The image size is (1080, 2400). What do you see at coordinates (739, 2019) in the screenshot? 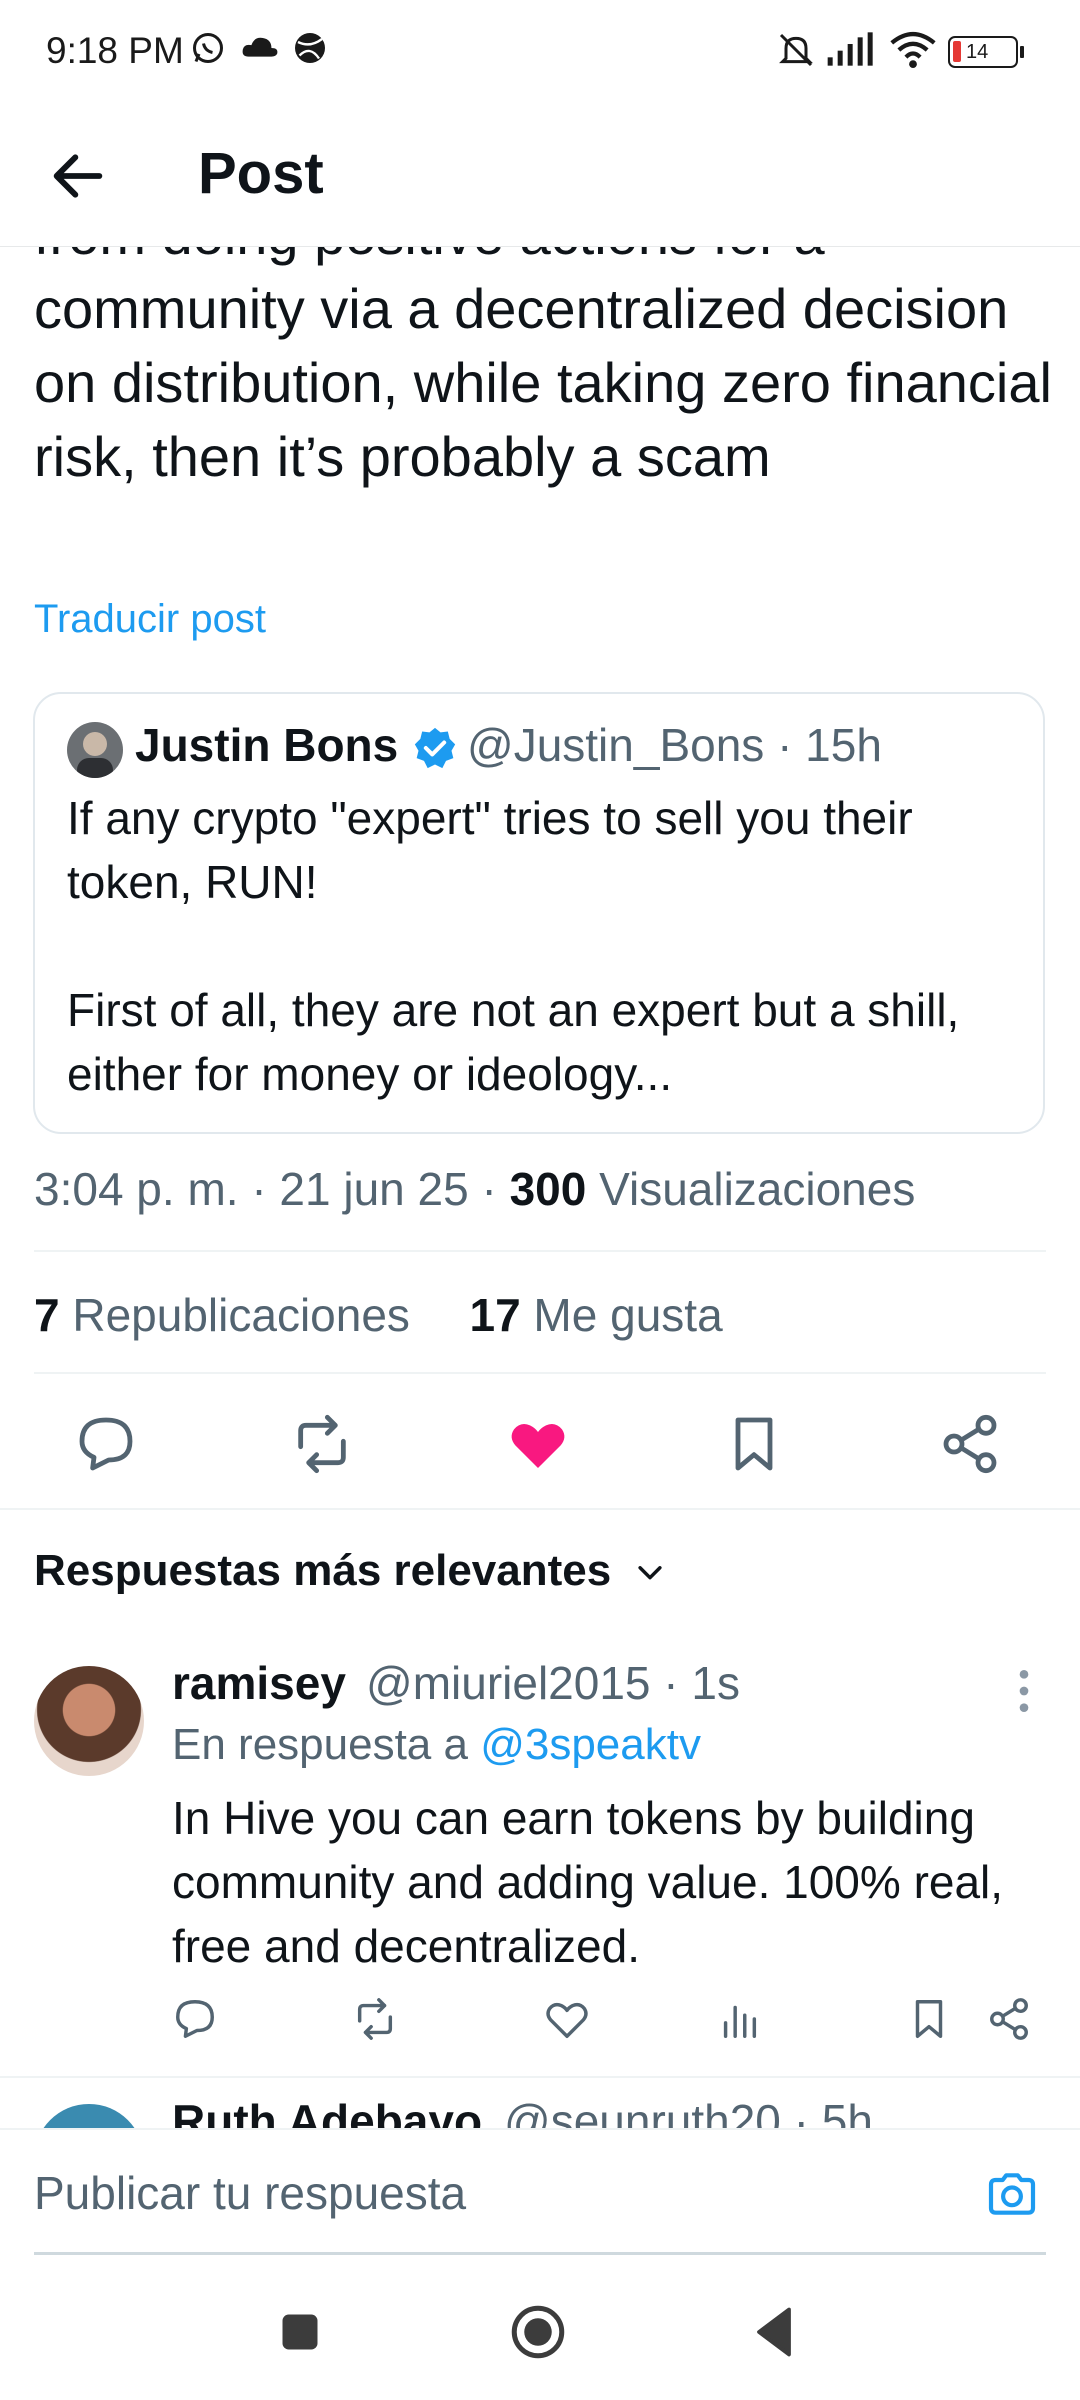
I see `analytics-icon` at bounding box center [739, 2019].